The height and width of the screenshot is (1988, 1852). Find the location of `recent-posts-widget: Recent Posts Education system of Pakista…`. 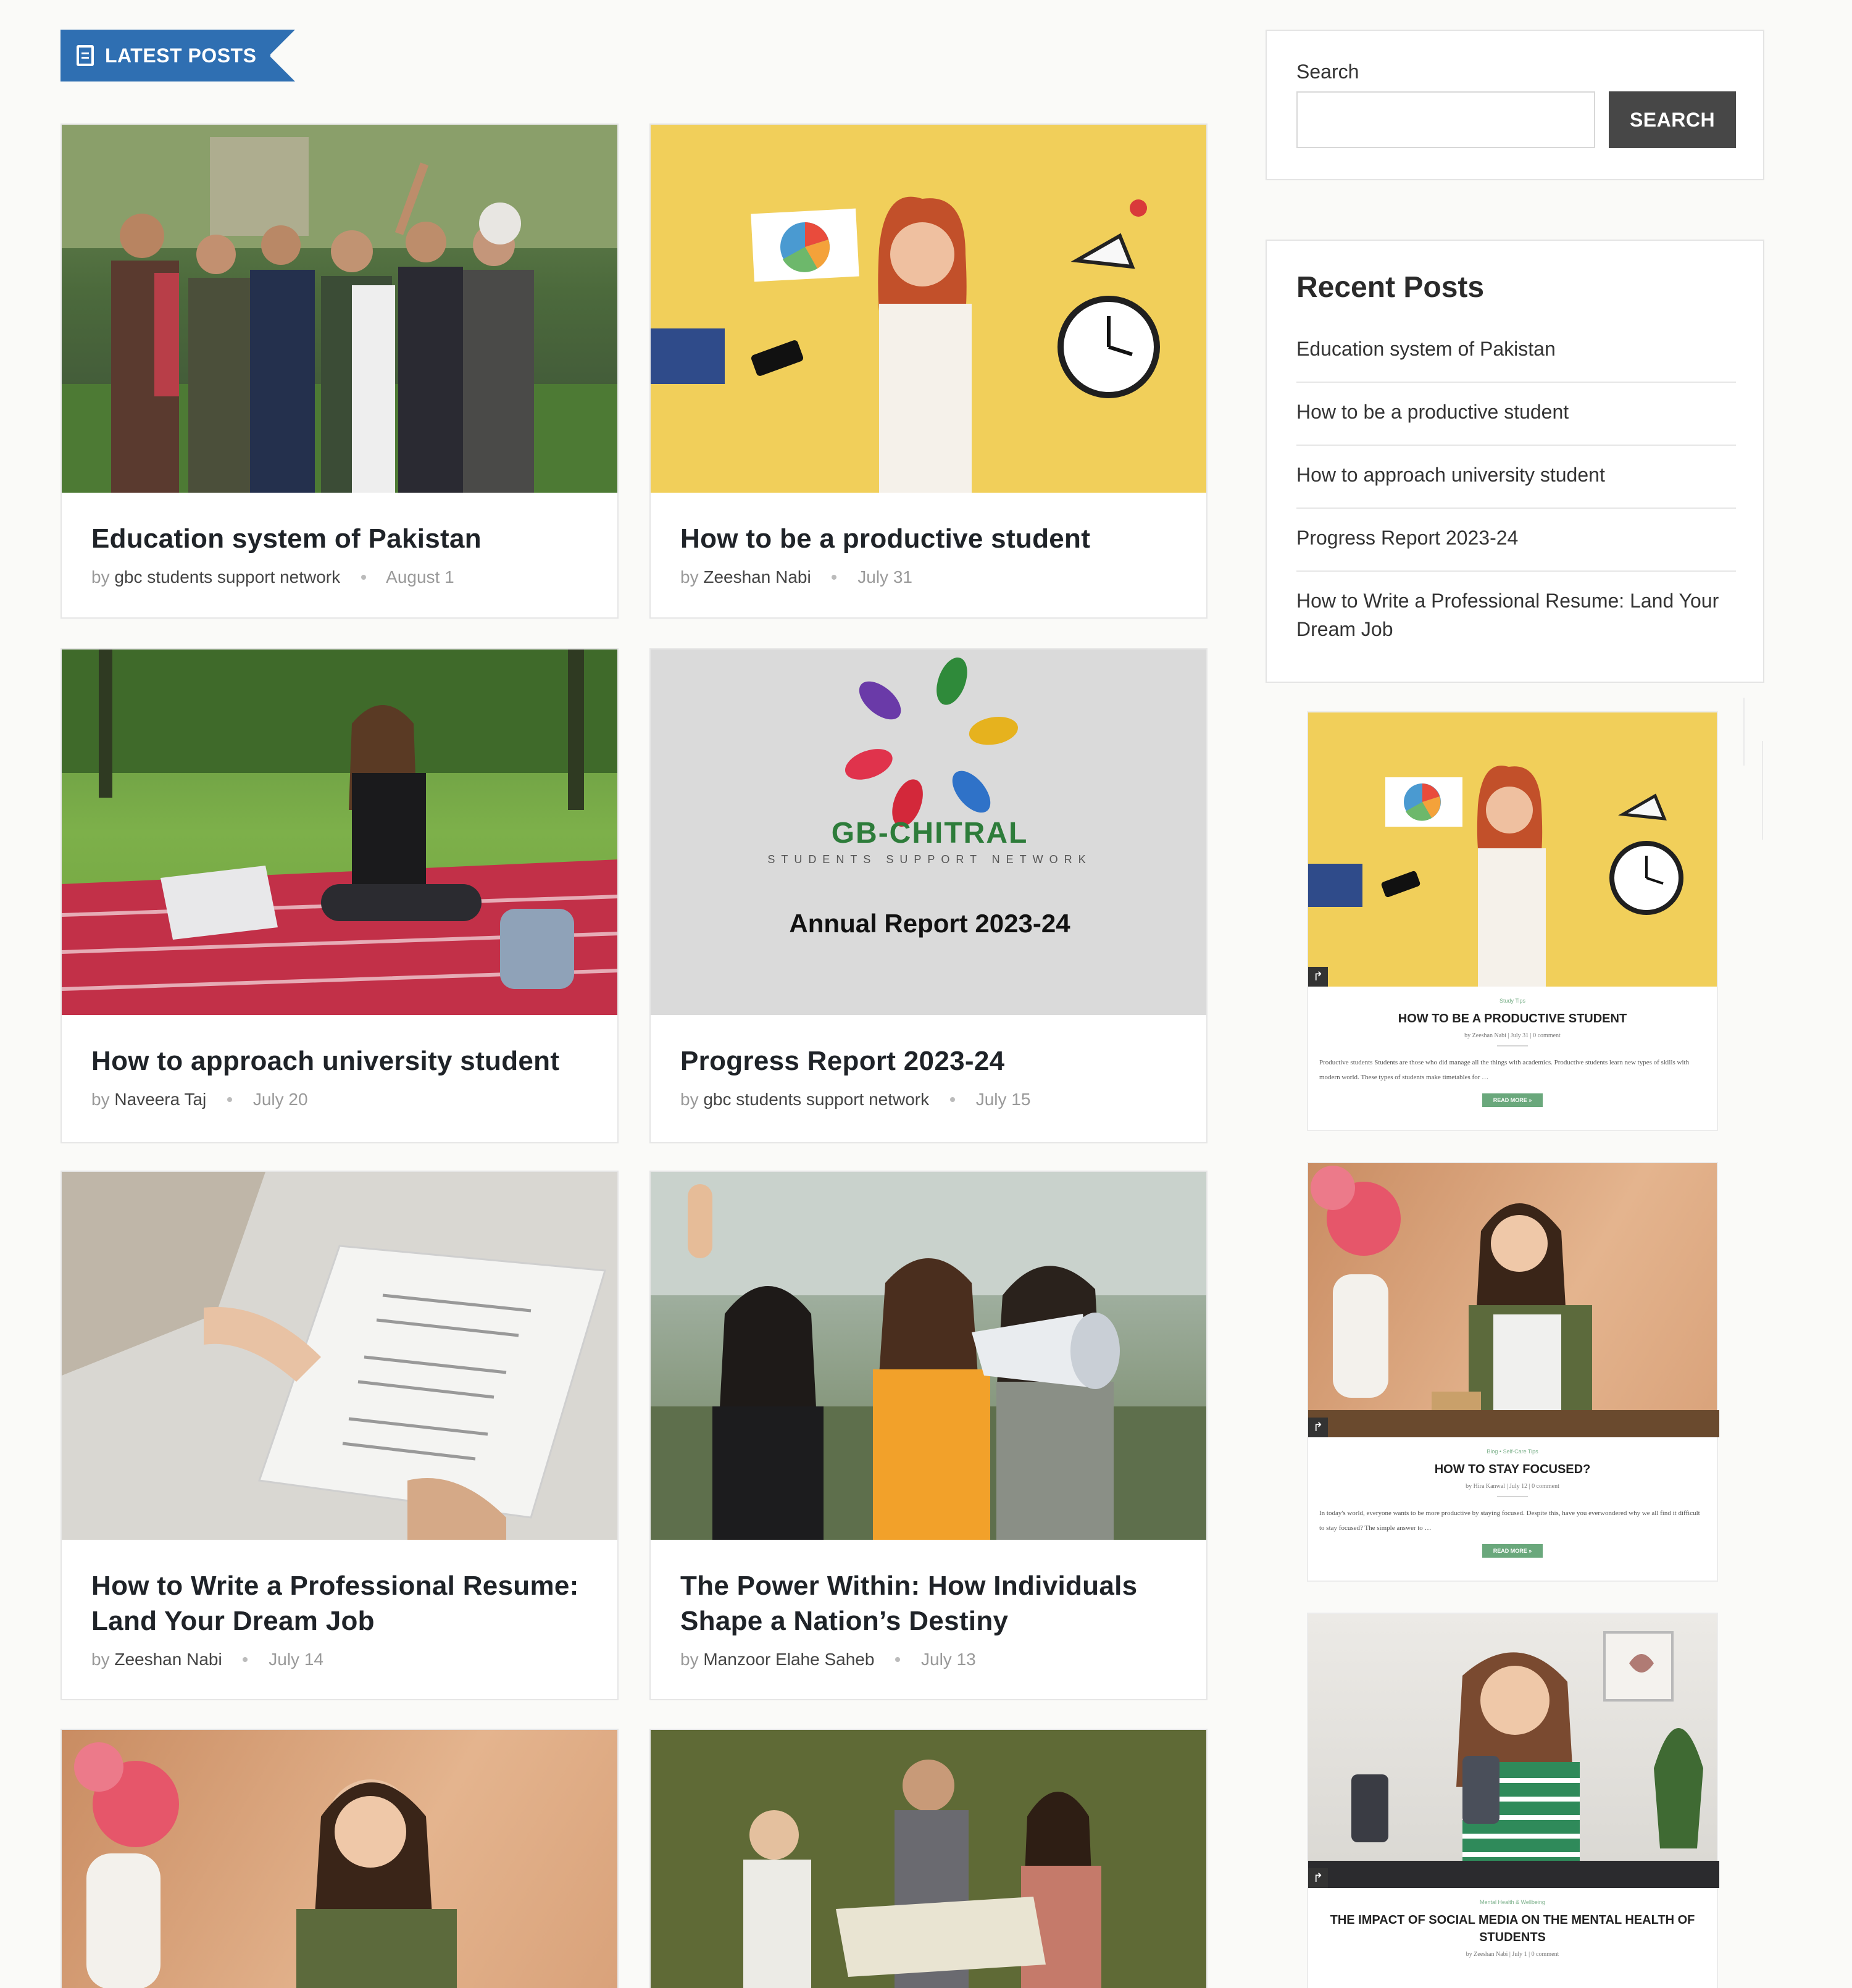

recent-posts-widget: Recent Posts Education system of Pakista… is located at coordinates (1515, 461).